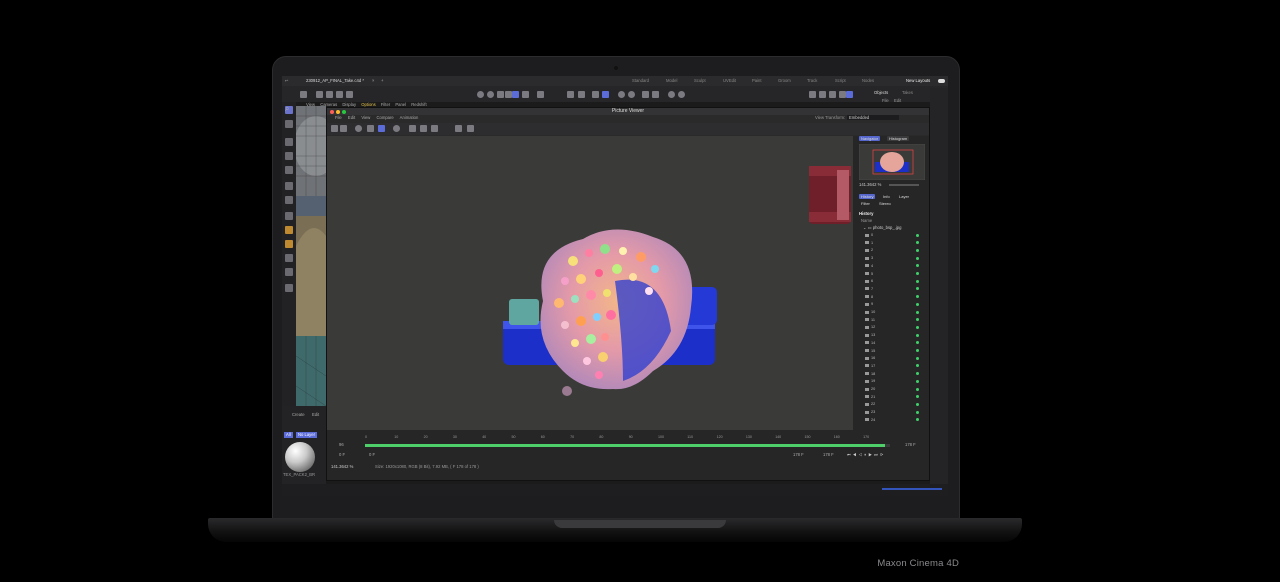  What do you see at coordinates (882, 228) in the screenshot?
I see `history-folder: ⌄ ▭ photo_bsp_.jpg` at bounding box center [882, 228].